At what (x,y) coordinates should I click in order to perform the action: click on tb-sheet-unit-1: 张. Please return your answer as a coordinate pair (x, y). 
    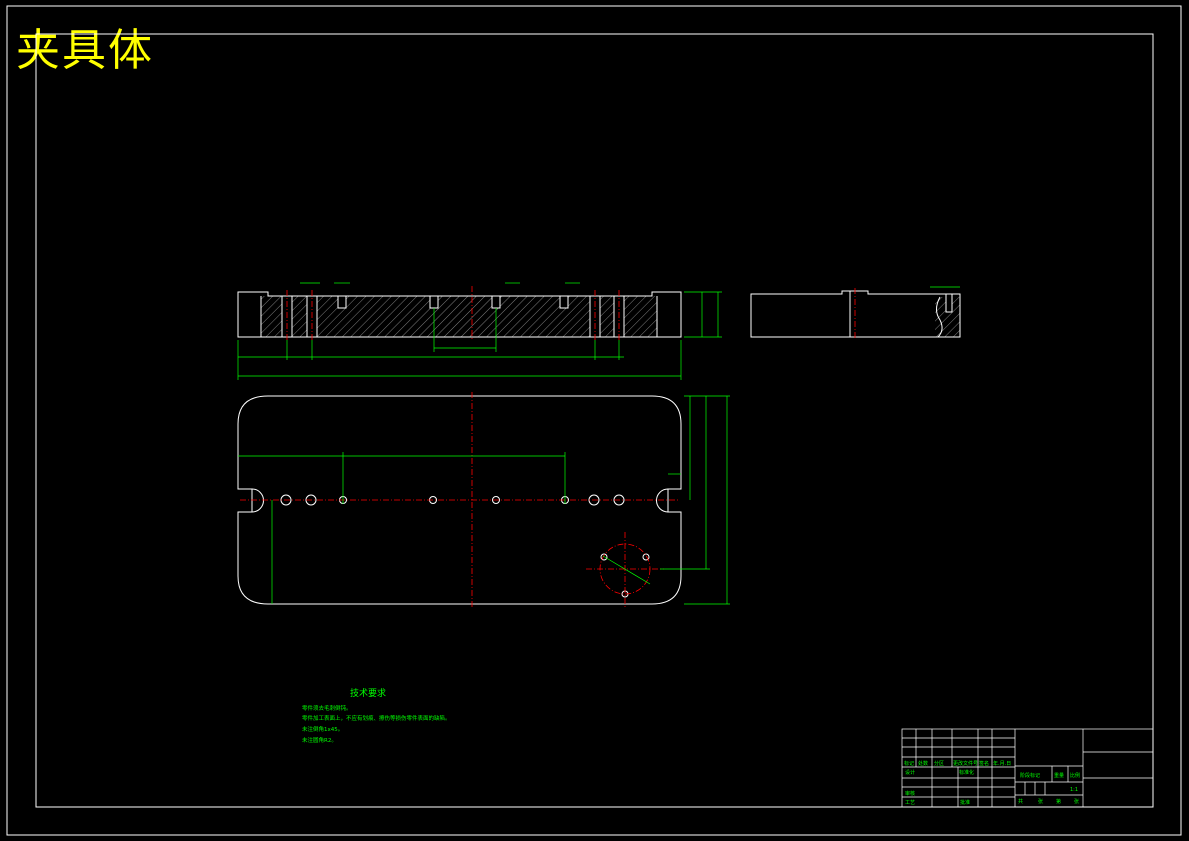
    Looking at the image, I should click on (1040, 801).